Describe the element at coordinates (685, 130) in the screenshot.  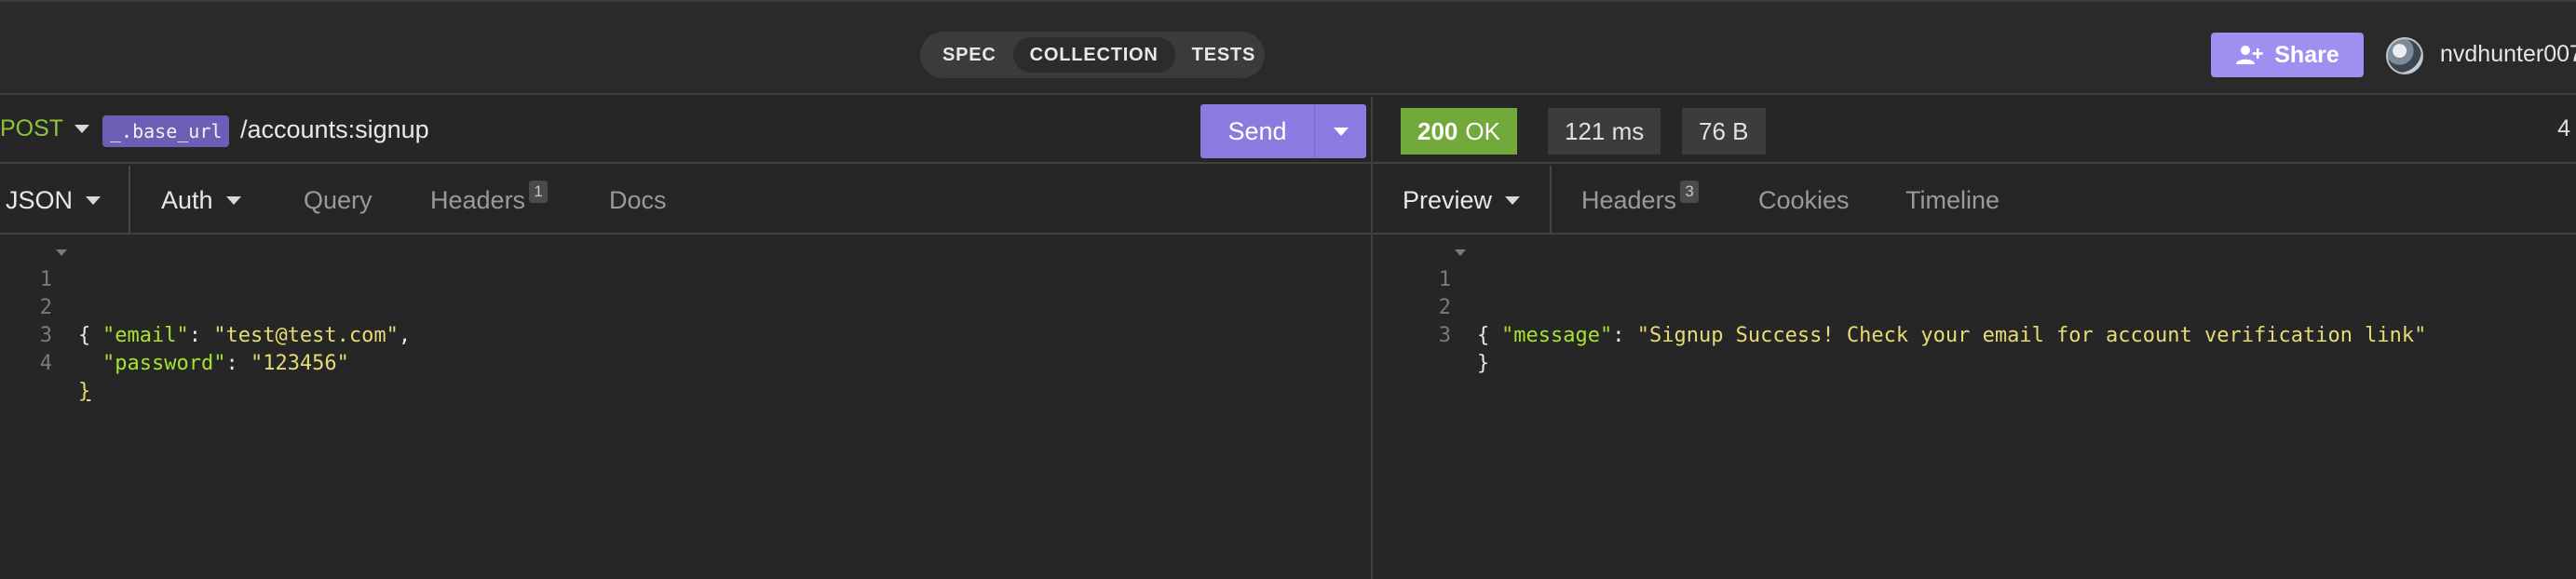
I see `request-url-bar: POST _.base_url /accounts:signup Send` at that location.